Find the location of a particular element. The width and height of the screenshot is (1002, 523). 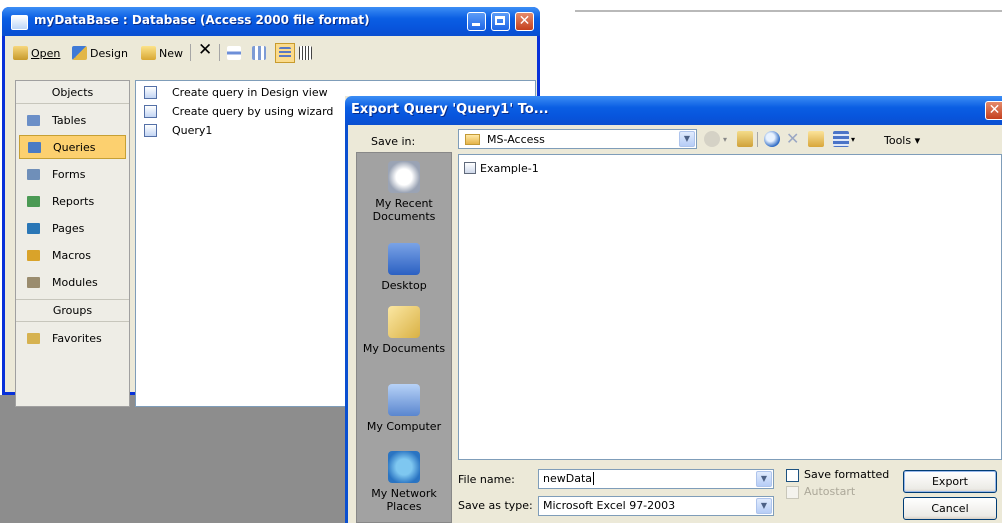

pages-icon is located at coordinates (33, 228).